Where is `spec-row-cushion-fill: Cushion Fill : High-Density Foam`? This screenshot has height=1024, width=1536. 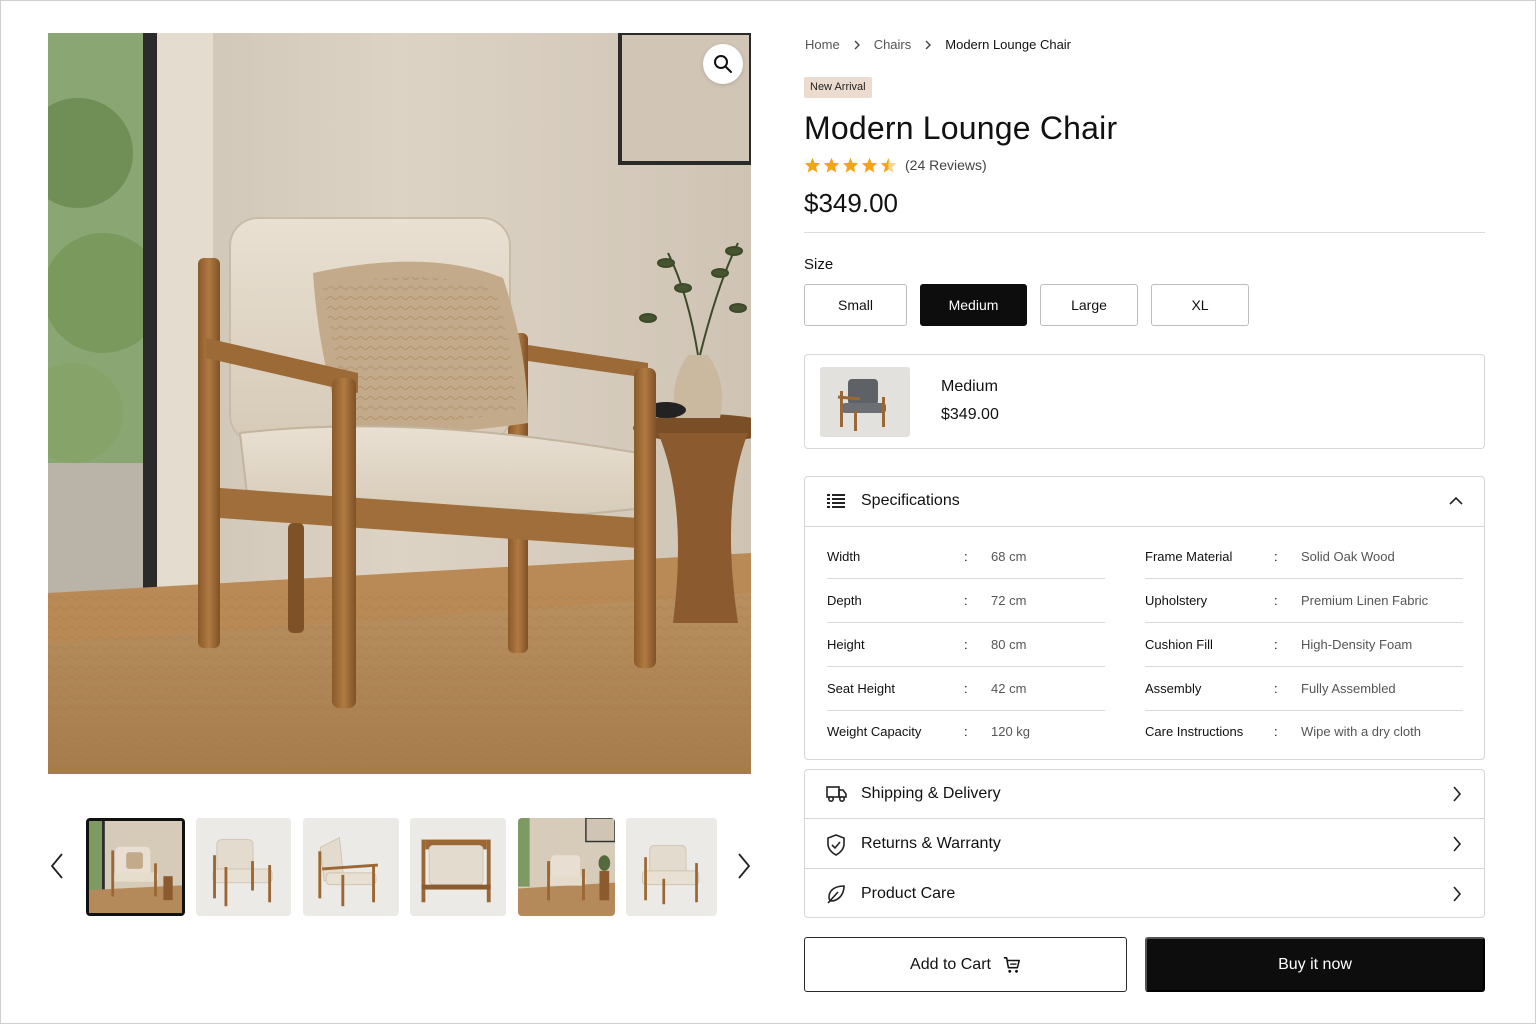
spec-row-cushion-fill: Cushion Fill : High-Density Foam is located at coordinates (1304, 645).